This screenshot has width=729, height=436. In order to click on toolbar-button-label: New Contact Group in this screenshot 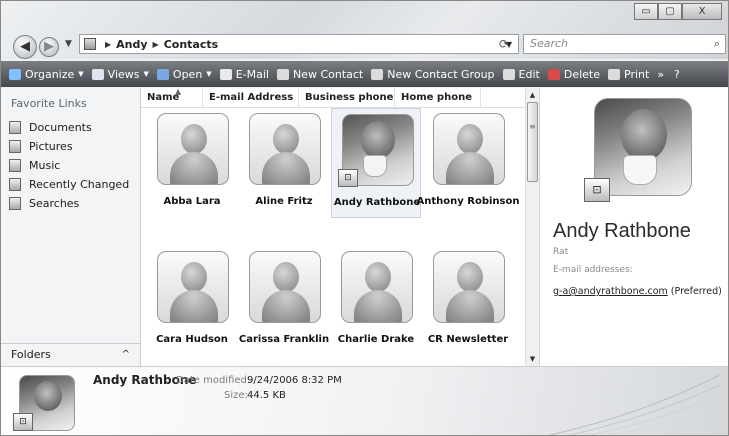, I will do `click(441, 74)`.